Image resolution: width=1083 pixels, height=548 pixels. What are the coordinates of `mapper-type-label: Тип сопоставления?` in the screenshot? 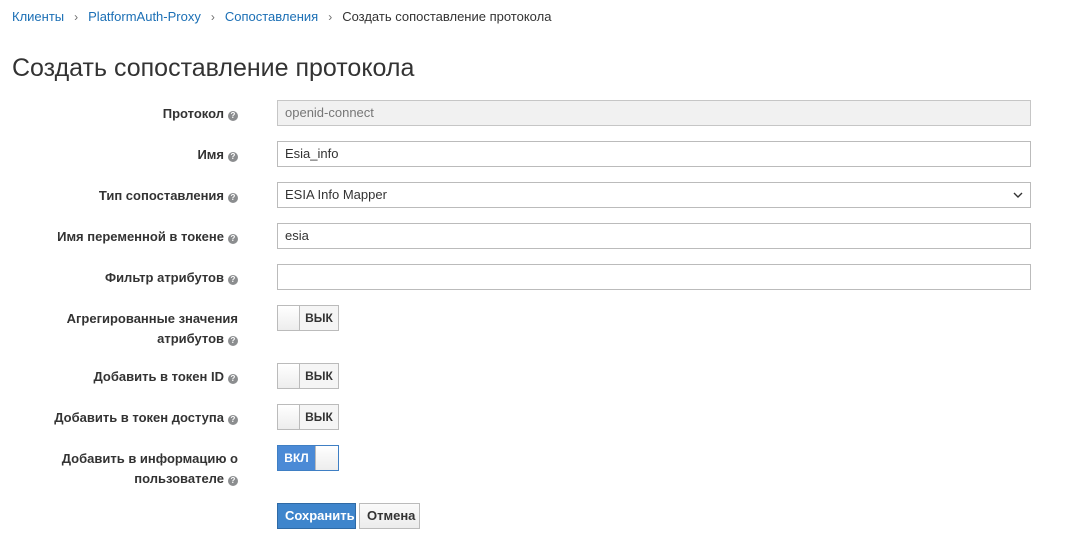 It's located at (128, 196).